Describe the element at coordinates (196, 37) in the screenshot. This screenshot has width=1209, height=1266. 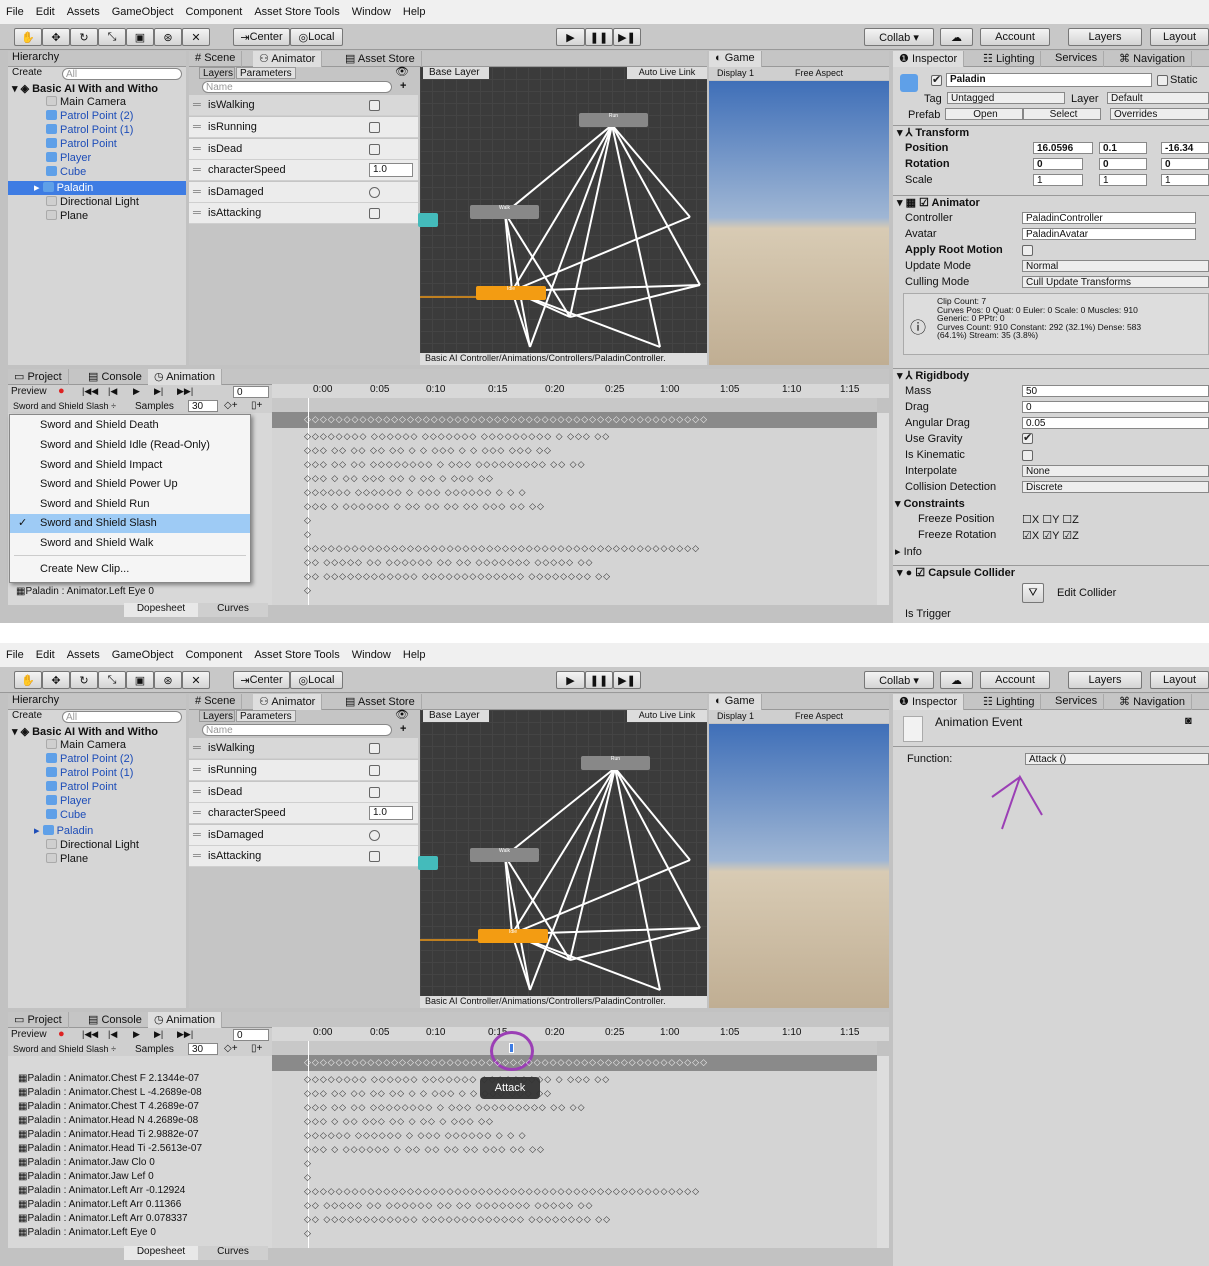
I see `custom-tool-icon: ✕` at that location.